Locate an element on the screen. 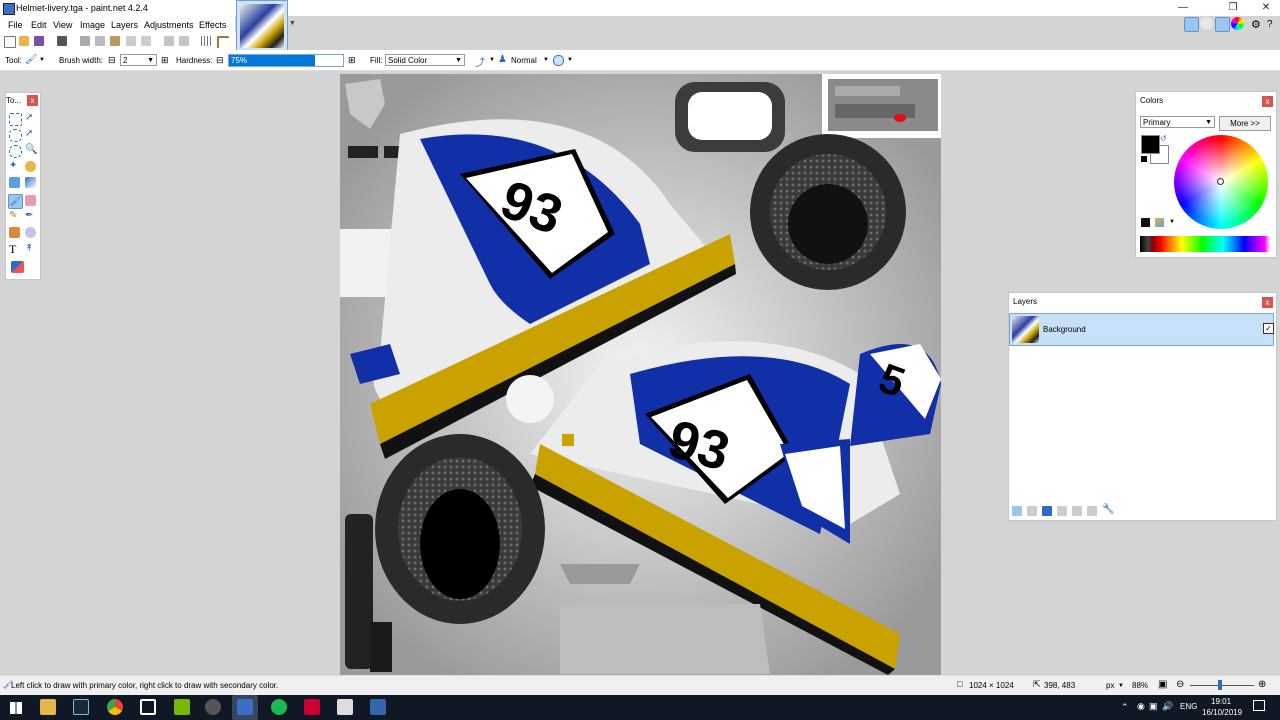 The image size is (1280, 720). primary-color-swatch is located at coordinates (1150, 144).